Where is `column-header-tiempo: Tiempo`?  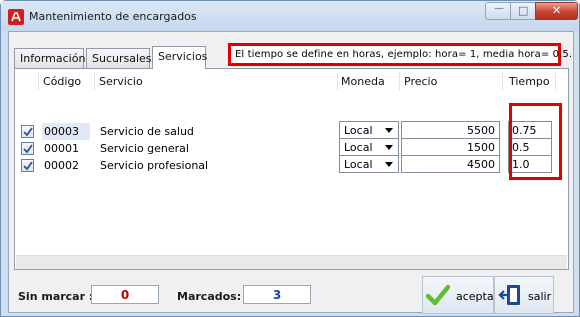
column-header-tiempo: Tiempo is located at coordinates (531, 81).